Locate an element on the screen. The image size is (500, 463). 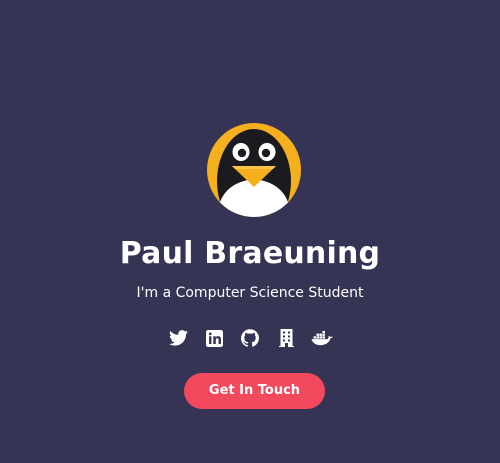
github-icon is located at coordinates (250, 338).